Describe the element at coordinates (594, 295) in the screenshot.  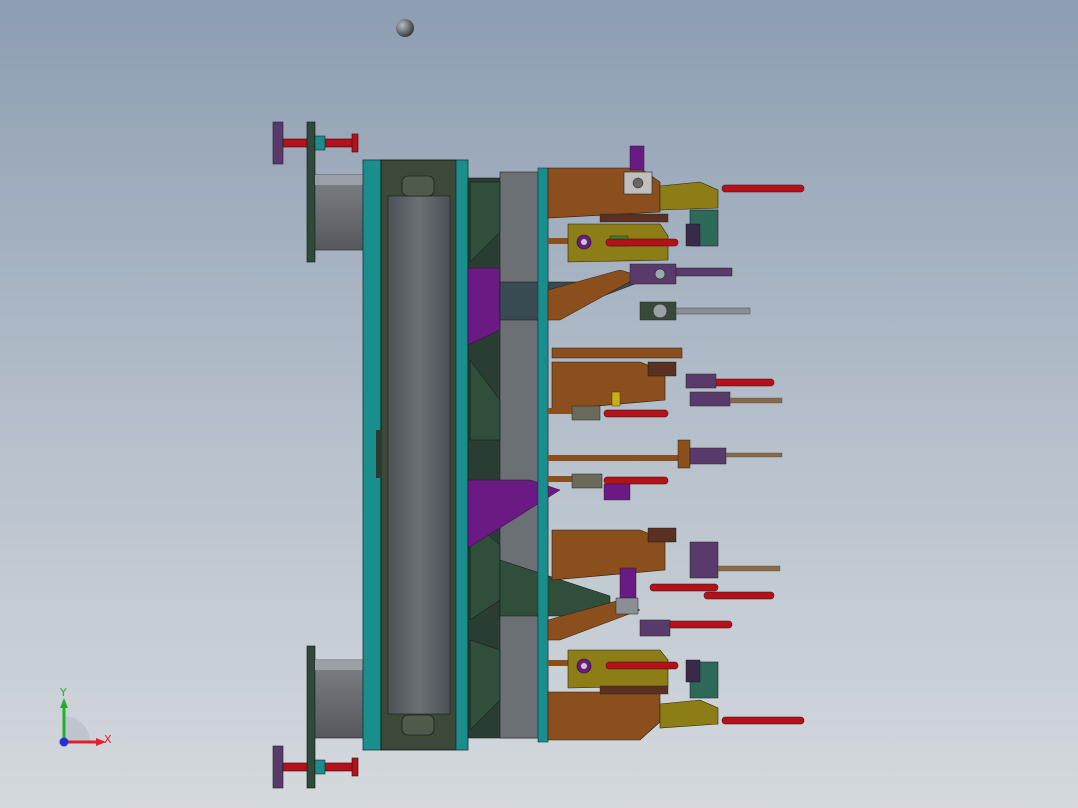
I see `bracket-arm-upper` at that location.